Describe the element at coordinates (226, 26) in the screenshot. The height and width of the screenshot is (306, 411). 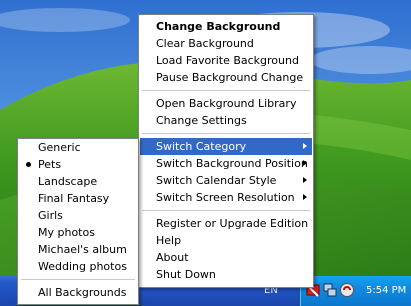
I see `menu-item-change-background: Change Background` at that location.